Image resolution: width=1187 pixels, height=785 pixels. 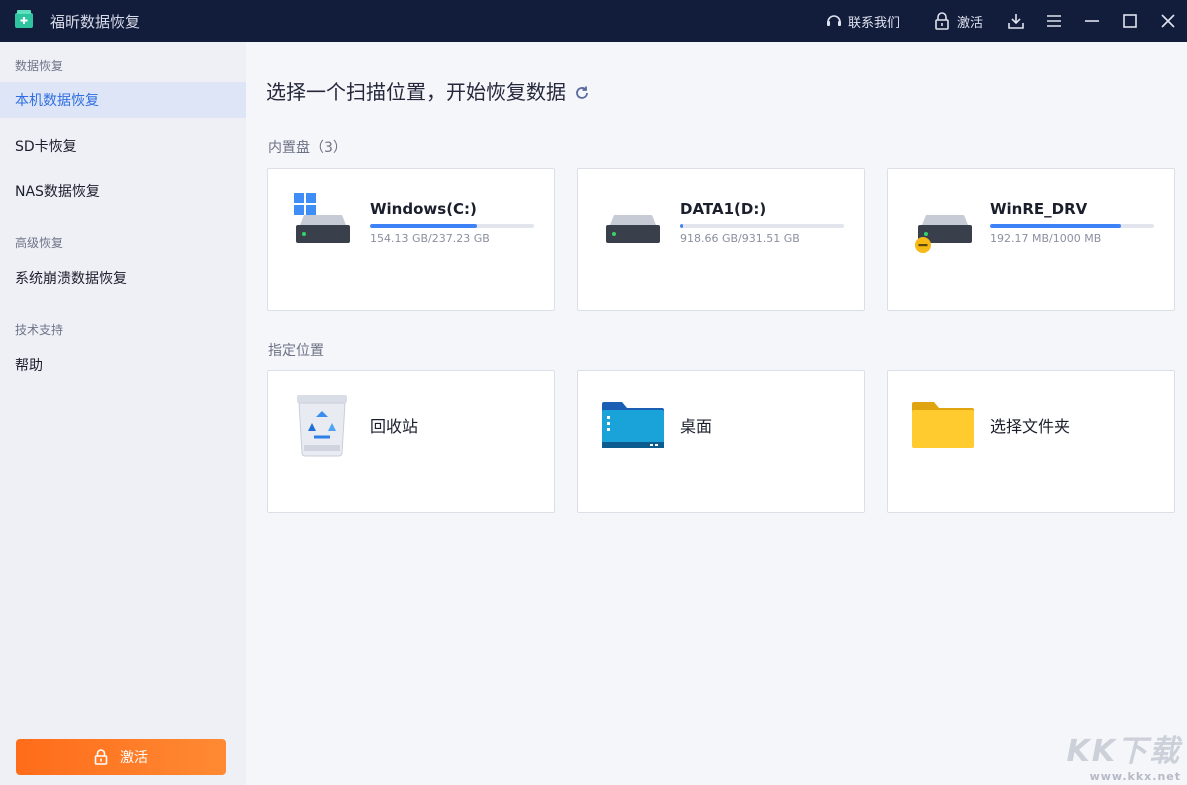 I want to click on location-name: 桌面, so click(x=696, y=426).